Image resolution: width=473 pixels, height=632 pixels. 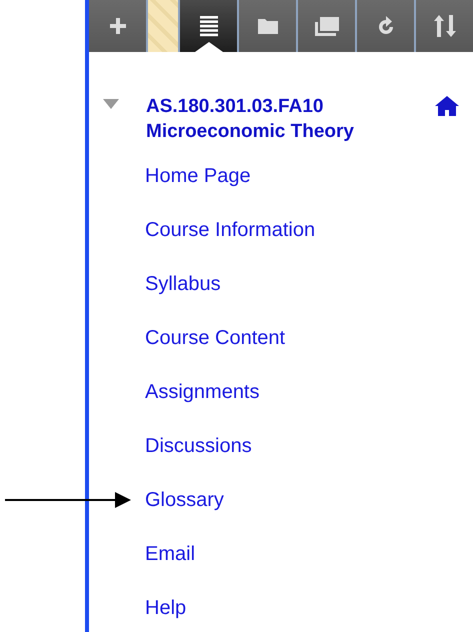 I want to click on sort-button, so click(x=444, y=26).